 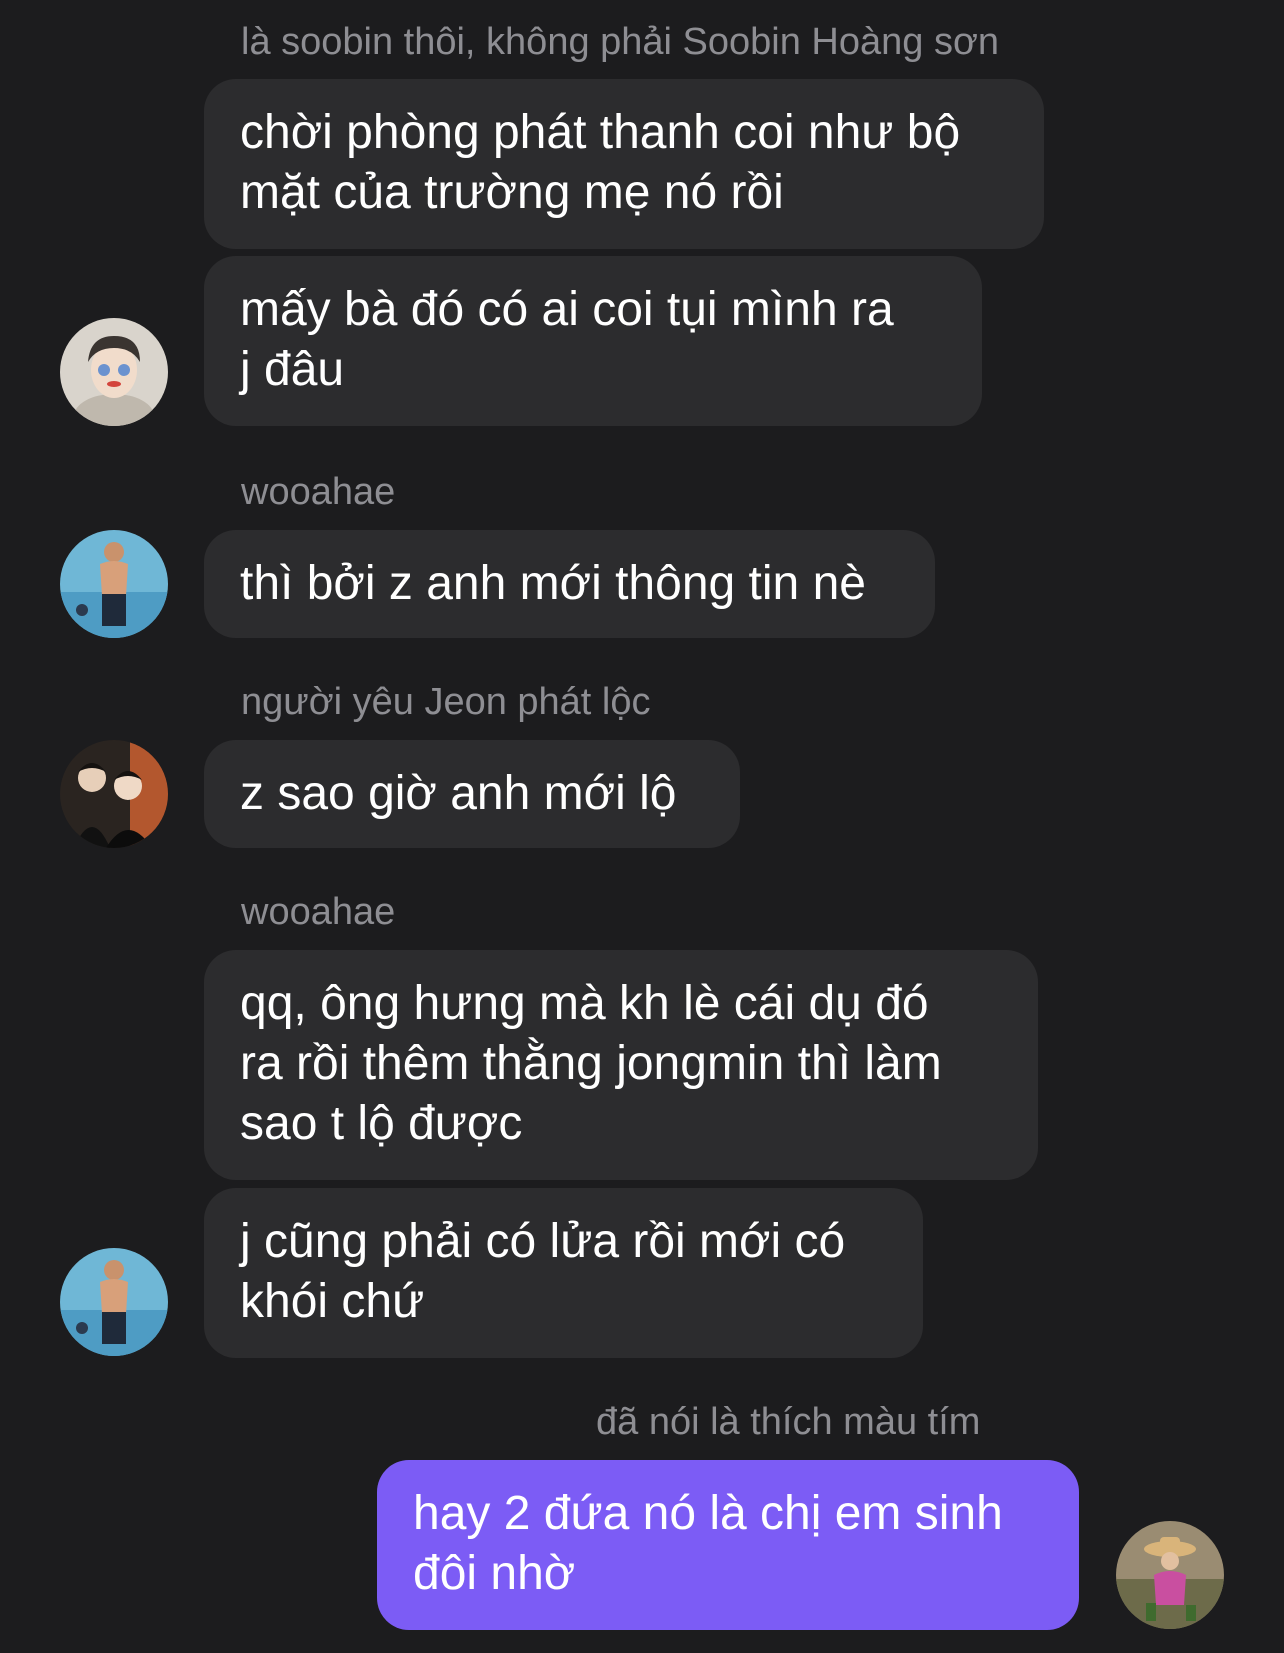 What do you see at coordinates (563, 1273) in the screenshot?
I see `message-bubble: j cũng phải có lửa rồi mới có khói chứ` at bounding box center [563, 1273].